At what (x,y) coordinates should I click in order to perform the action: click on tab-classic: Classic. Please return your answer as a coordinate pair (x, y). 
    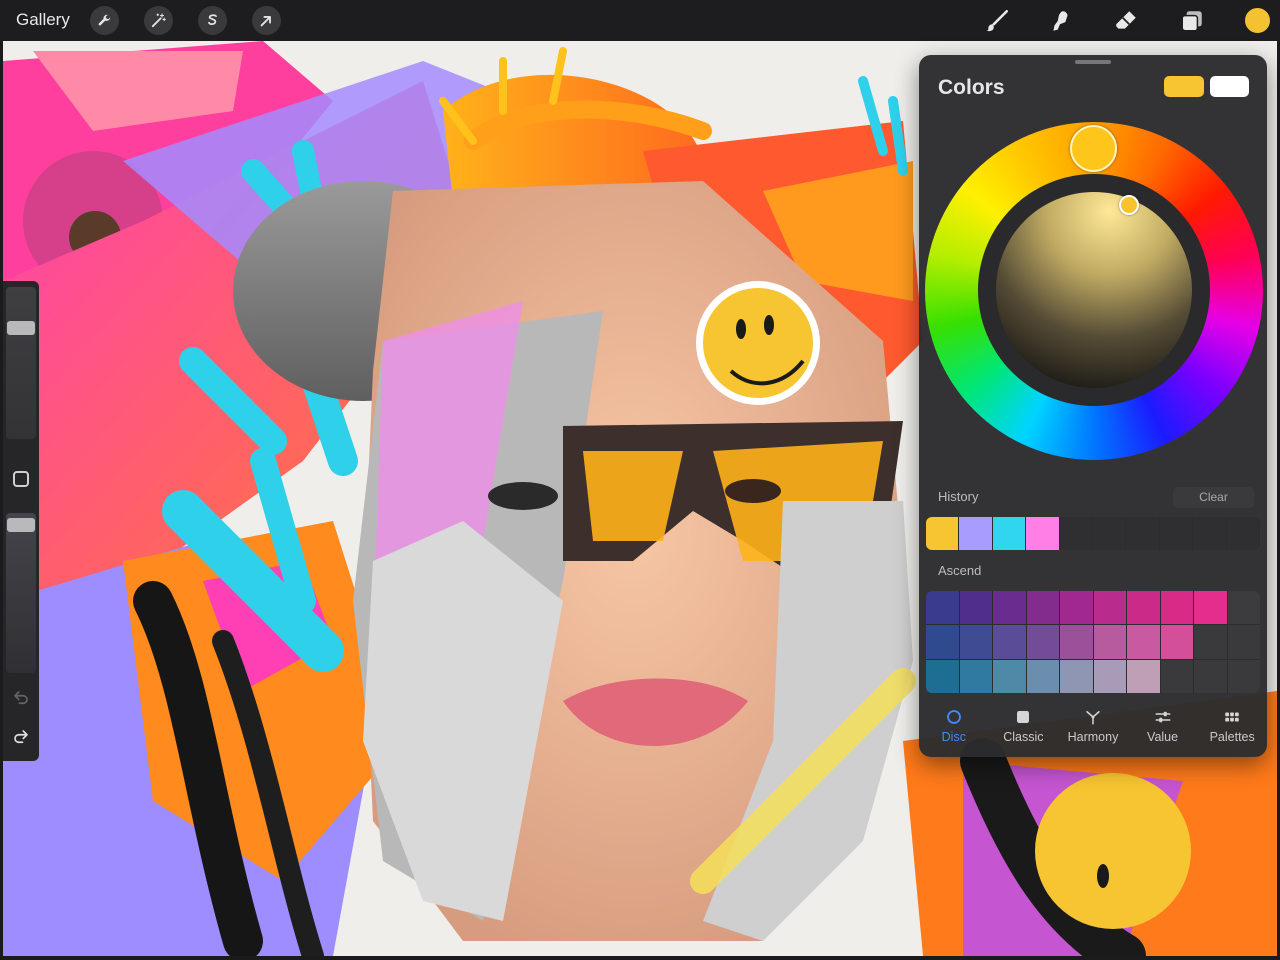
    Looking at the image, I should click on (1024, 728).